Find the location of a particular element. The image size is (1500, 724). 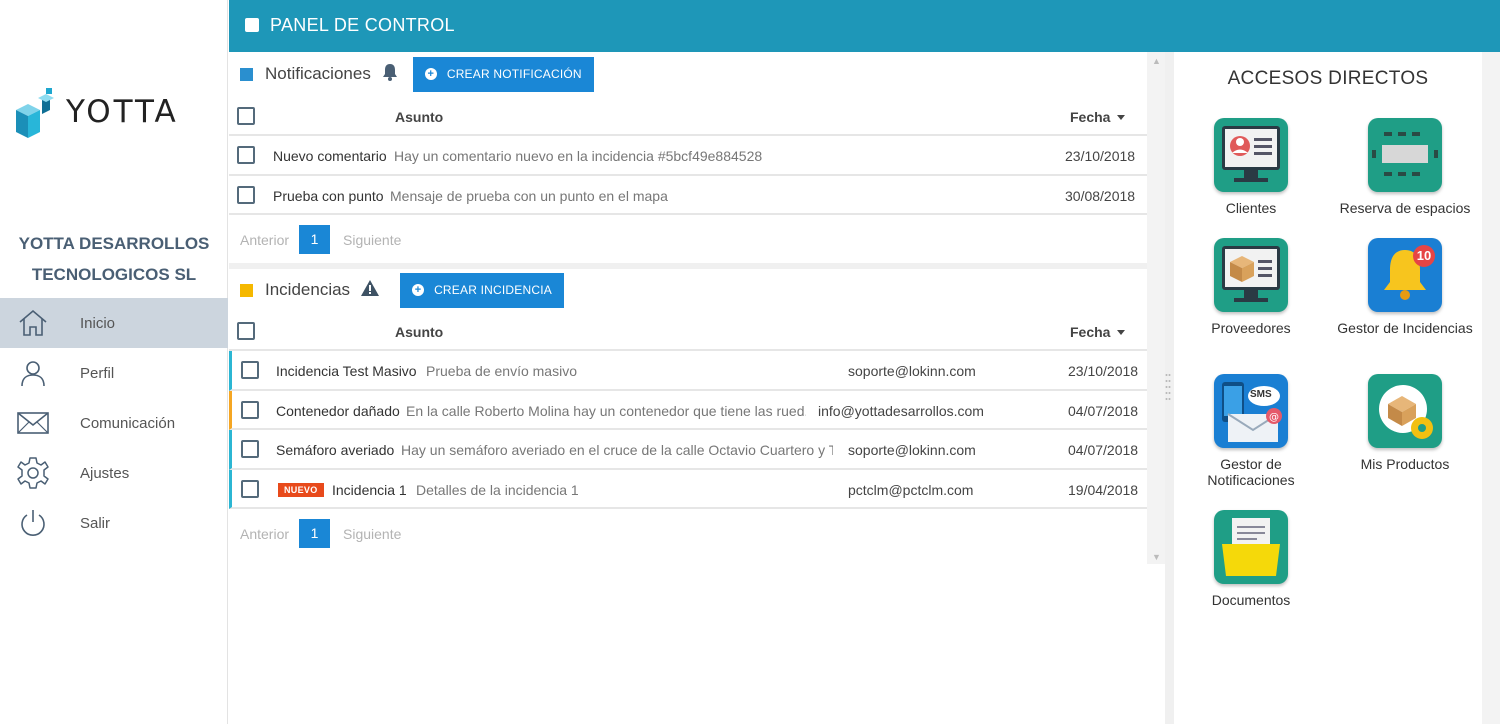

sidebar-nav: Inicio Perfil Comunicación Ajustes Salir is located at coordinates (114, 423).